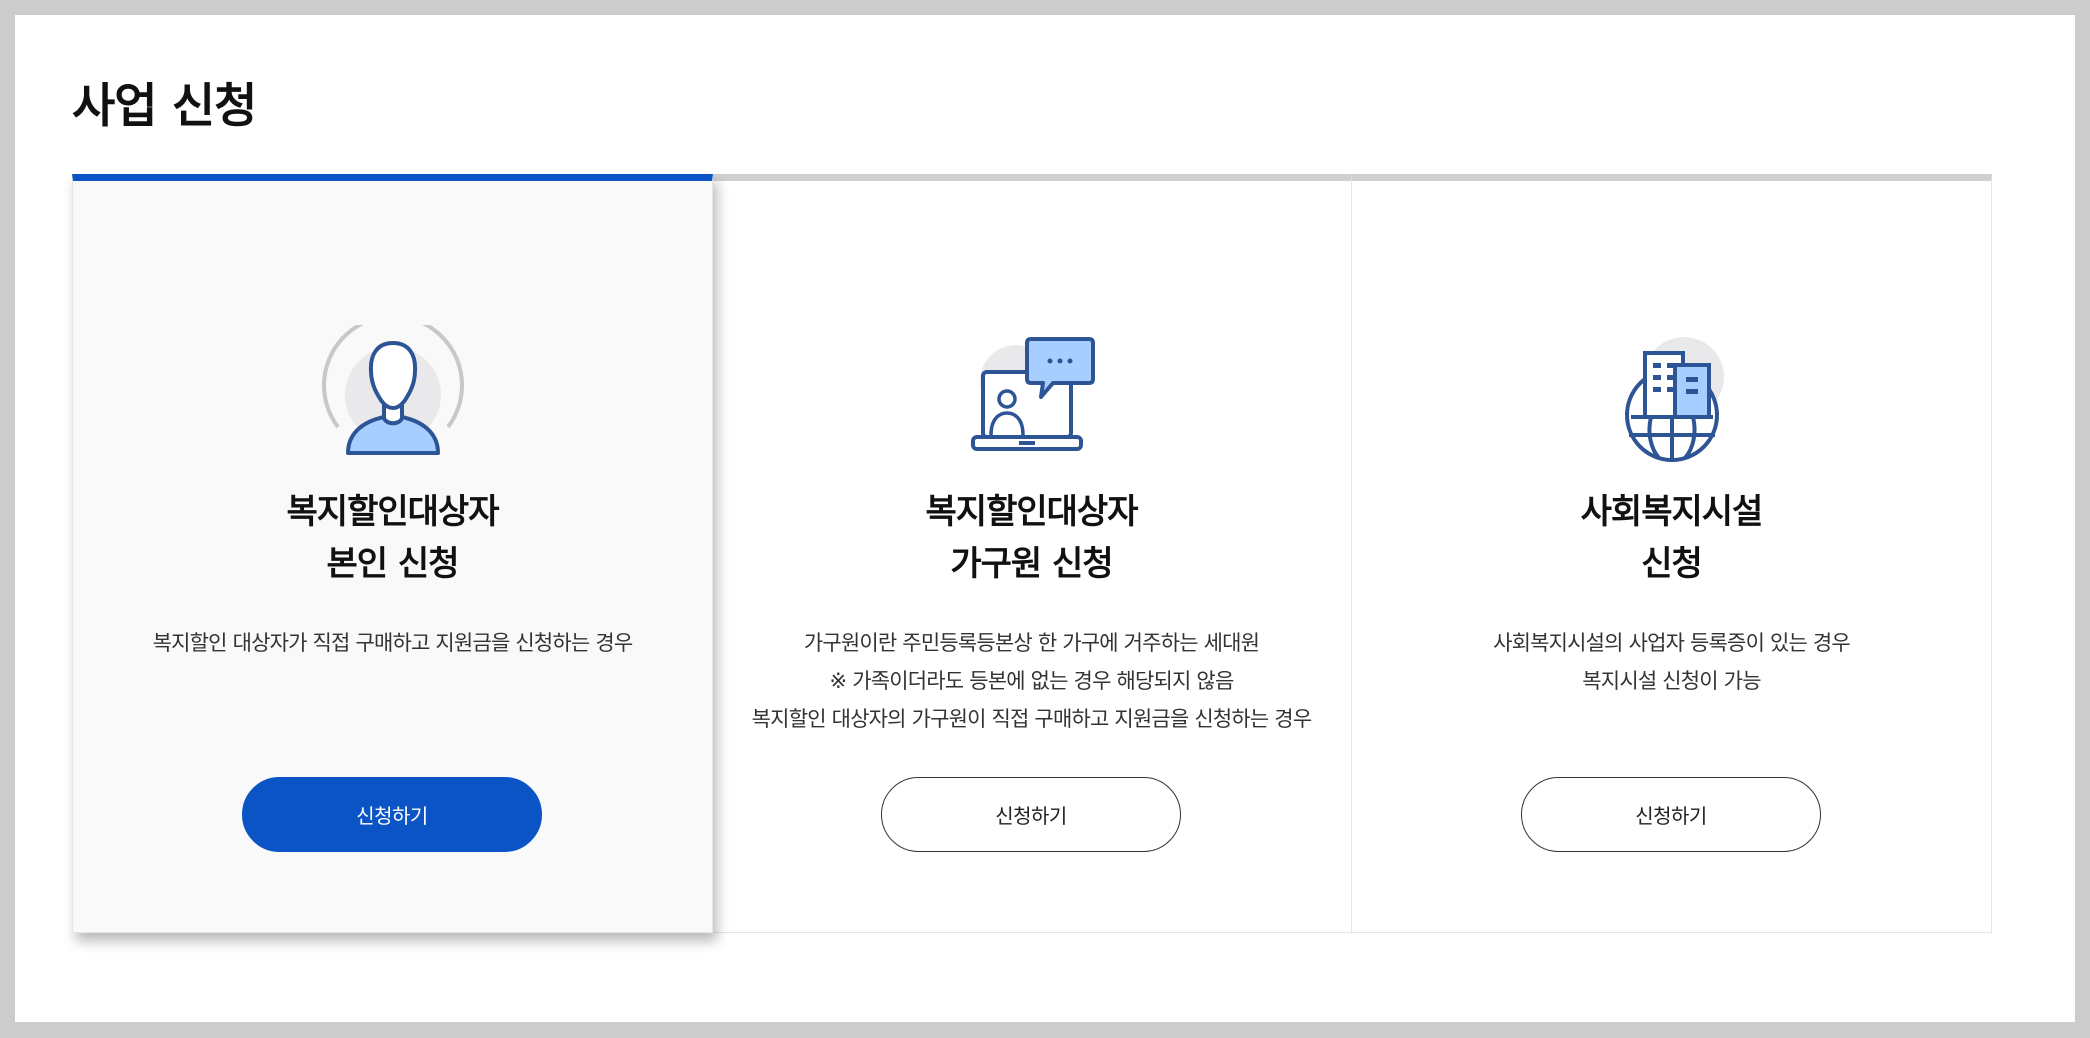 This screenshot has height=1038, width=2090. I want to click on card-title: 복지할인대상자 본인 신청, so click(392, 538).